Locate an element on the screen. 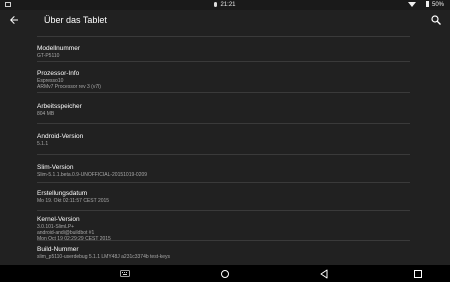 The image size is (450, 282). item-title: Erstellungsdatum is located at coordinates (62, 193).